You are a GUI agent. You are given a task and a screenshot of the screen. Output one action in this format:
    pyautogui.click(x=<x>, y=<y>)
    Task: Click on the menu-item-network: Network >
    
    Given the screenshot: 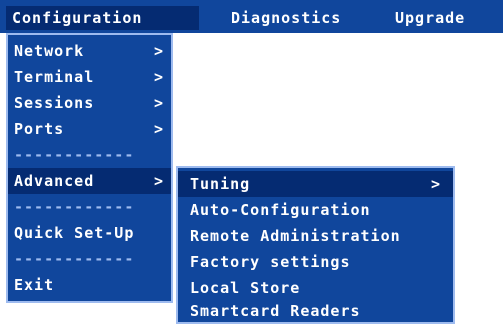 What is the action you would take?
    pyautogui.click(x=89, y=51)
    